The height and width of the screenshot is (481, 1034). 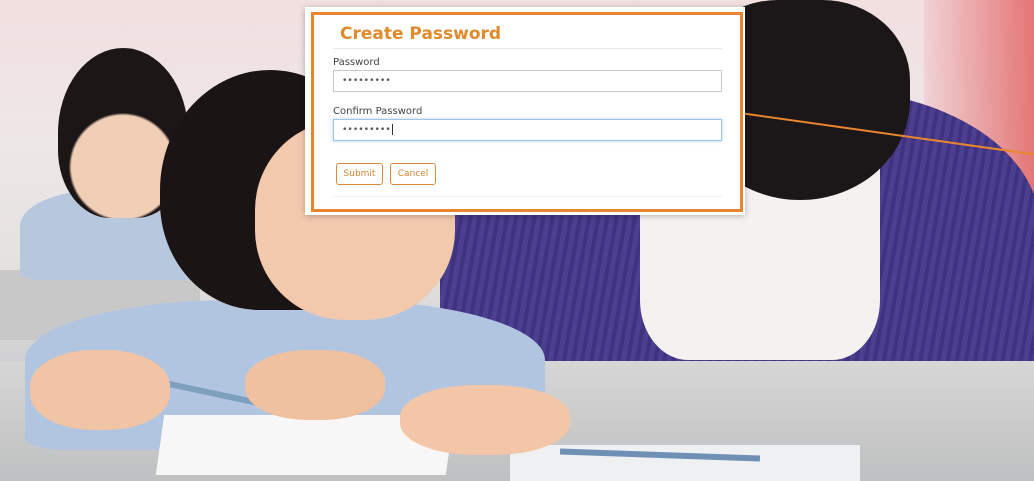 I want to click on cancel-button: Cancel, so click(x=413, y=174).